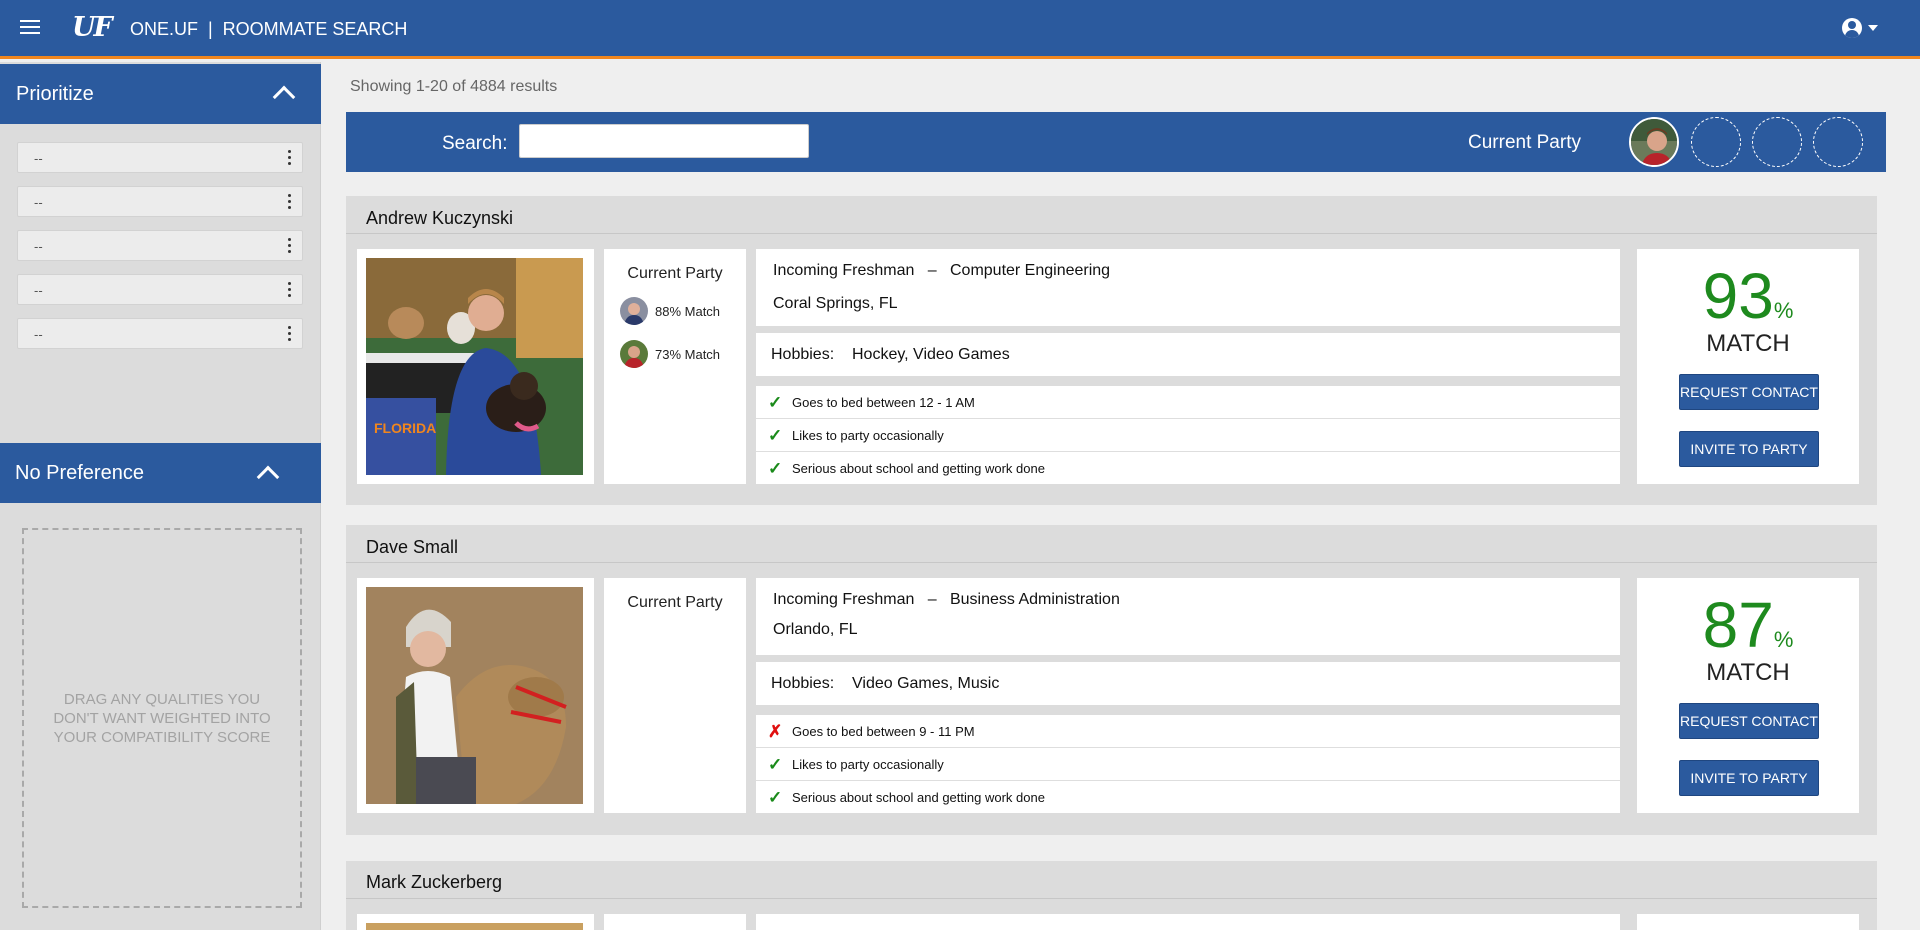  Describe the element at coordinates (1852, 28) in the screenshot. I see `user-circle-icon` at that location.